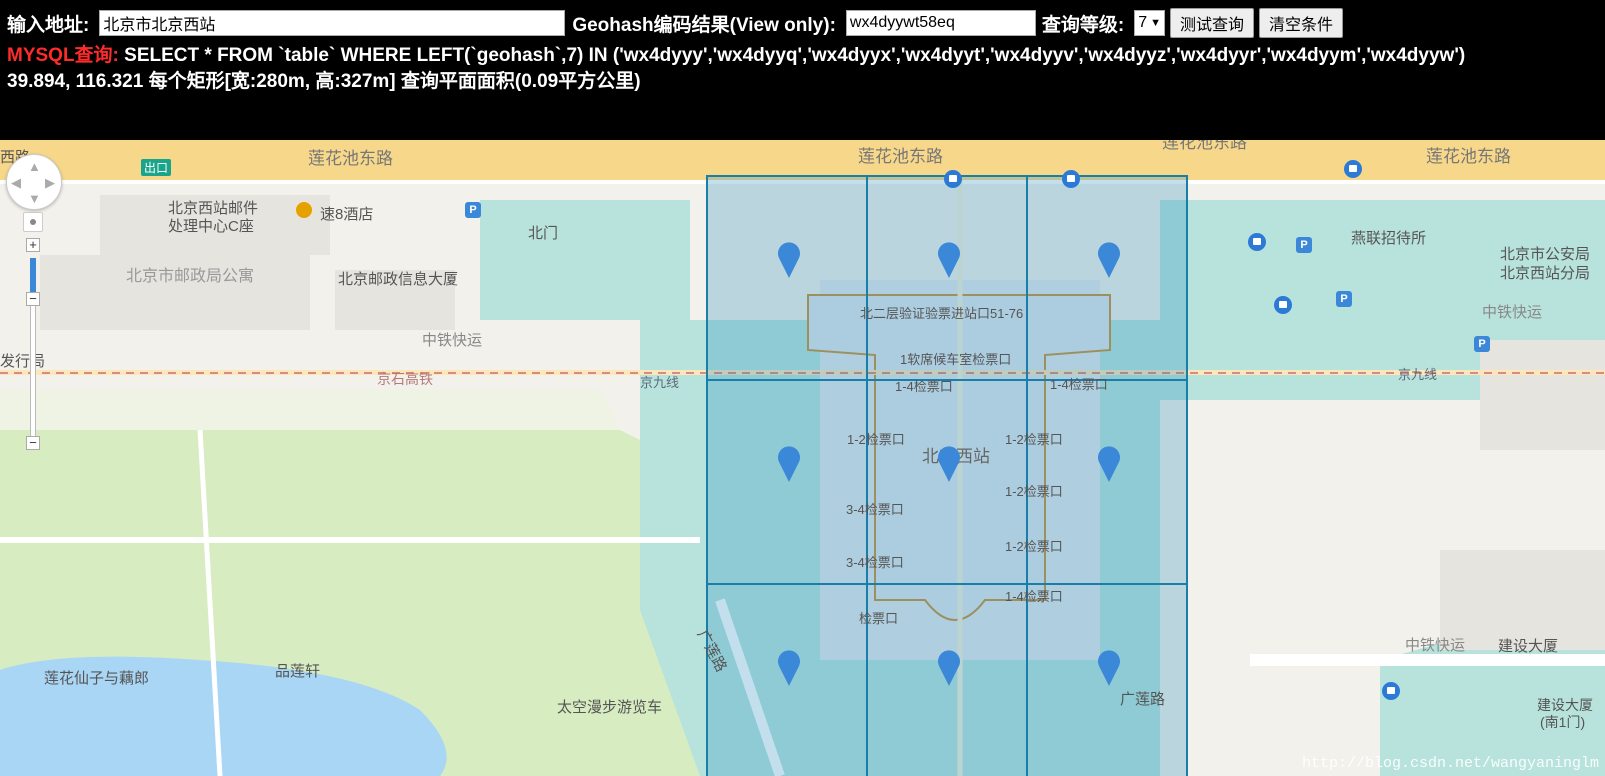 This screenshot has height=776, width=1605. Describe the element at coordinates (1389, 238) in the screenshot. I see `poi-yanlian: 燕联招待所` at that location.